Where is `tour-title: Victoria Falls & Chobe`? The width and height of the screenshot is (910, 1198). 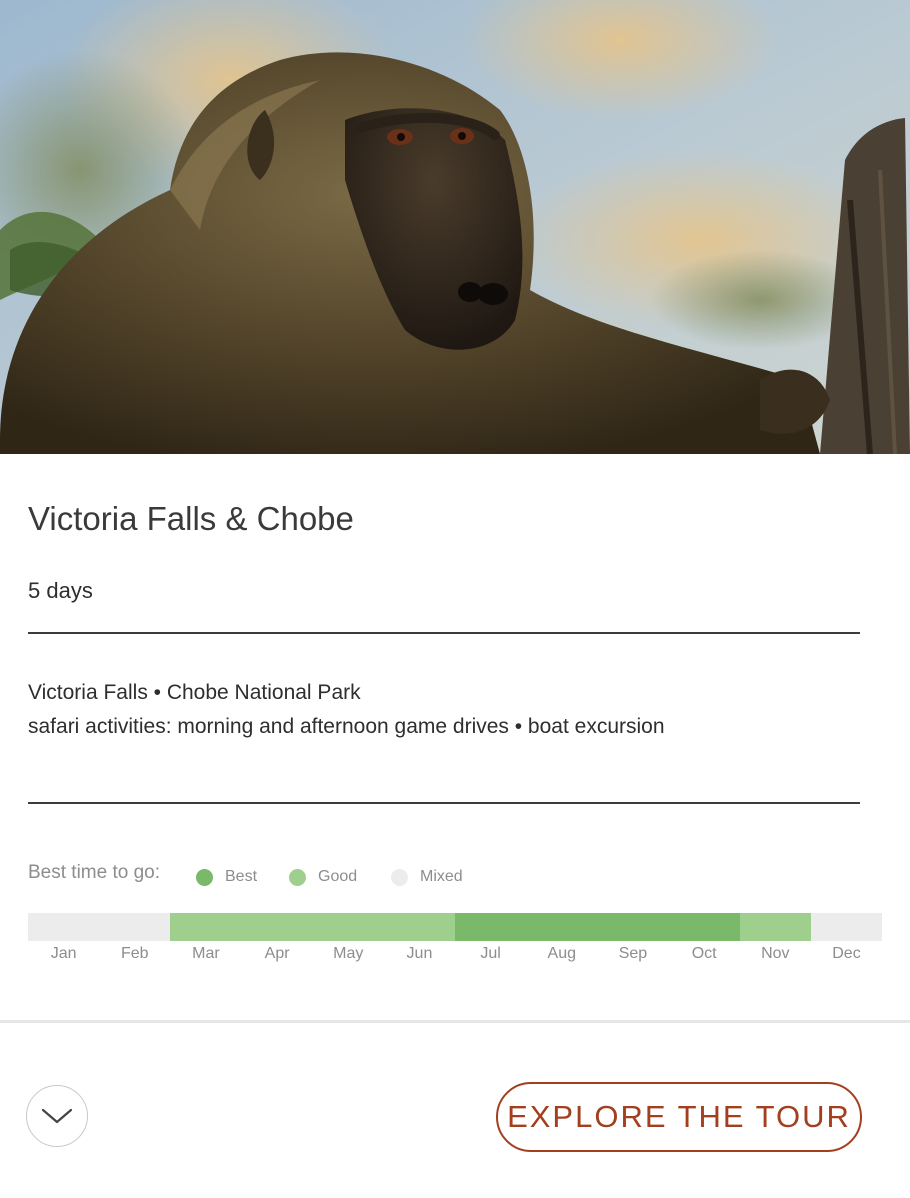 tour-title: Victoria Falls & Chobe is located at coordinates (191, 518).